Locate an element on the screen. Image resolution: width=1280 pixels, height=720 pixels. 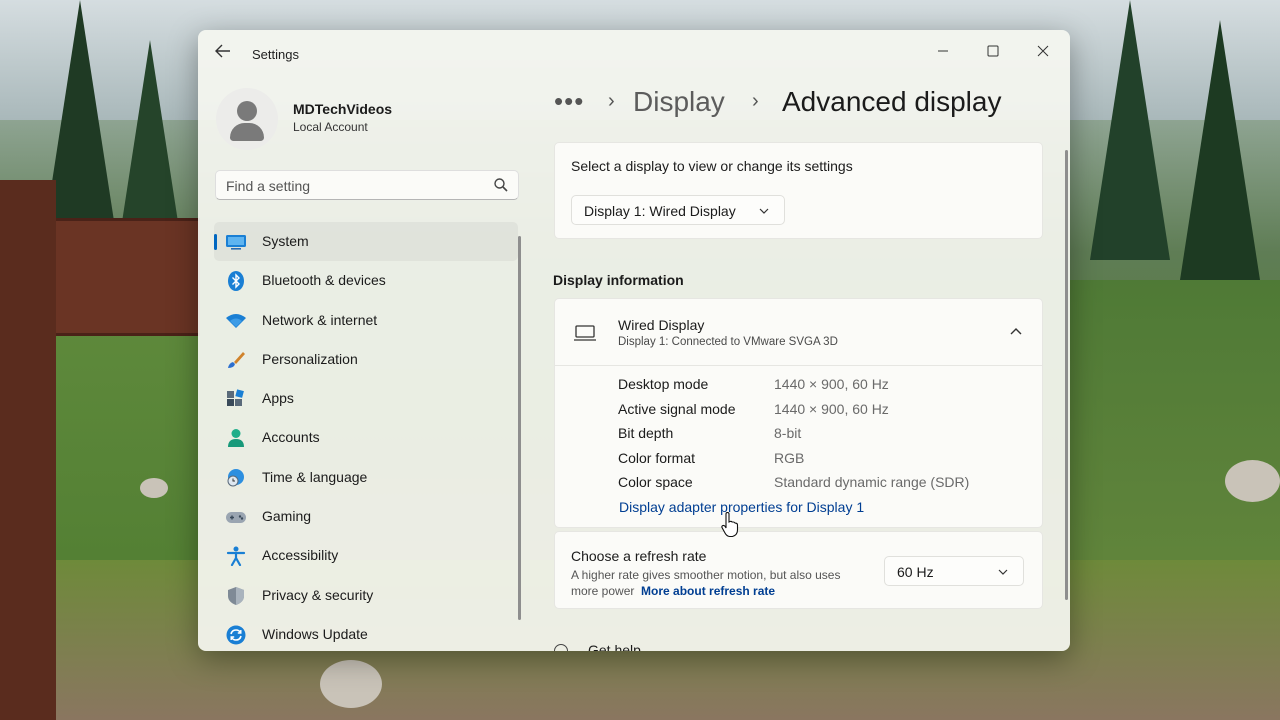
display-select-value: Display 1: Wired Display is located at coordinates (660, 211).